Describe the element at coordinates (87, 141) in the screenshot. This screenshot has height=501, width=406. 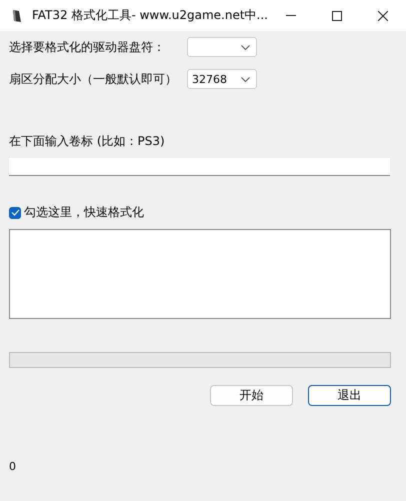
I see `volume-label: 在下面输入卷标 (比如：PS3)` at that location.